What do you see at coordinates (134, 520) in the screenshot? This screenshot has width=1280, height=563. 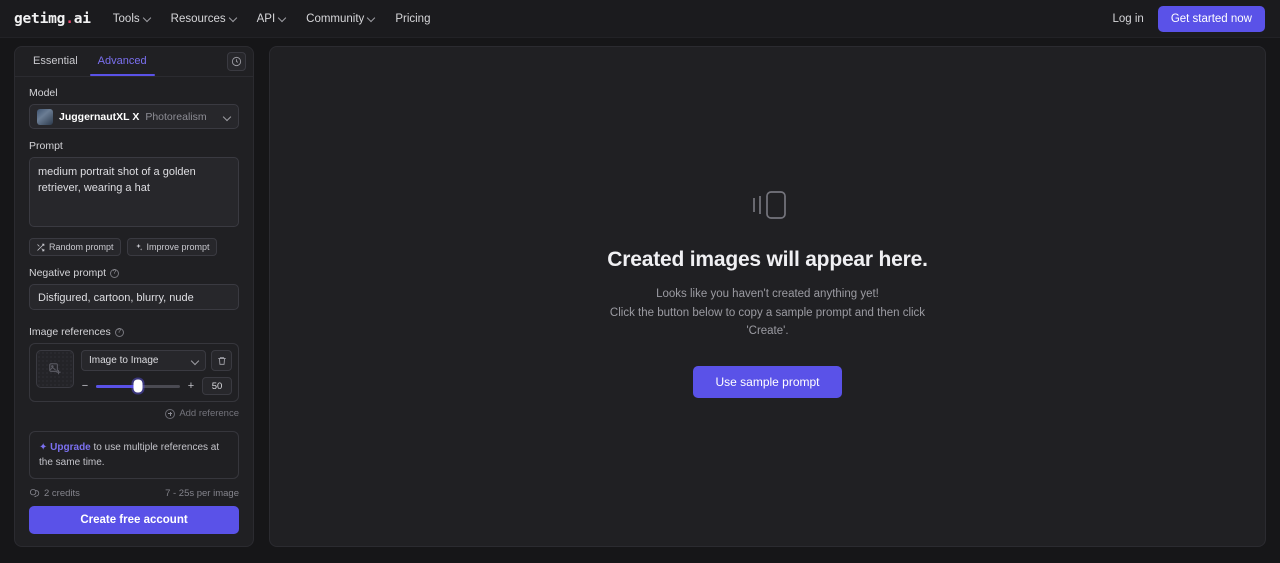 I see `create-free-account-button: Create free account` at bounding box center [134, 520].